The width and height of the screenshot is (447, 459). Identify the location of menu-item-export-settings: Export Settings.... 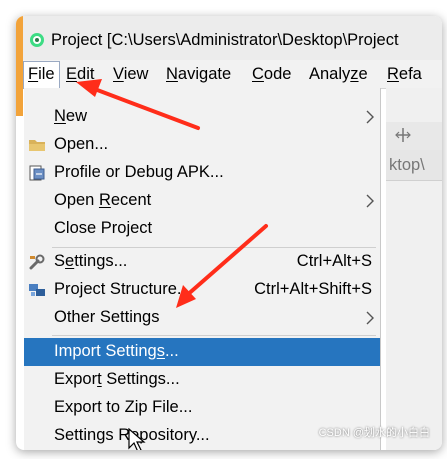
(202, 380).